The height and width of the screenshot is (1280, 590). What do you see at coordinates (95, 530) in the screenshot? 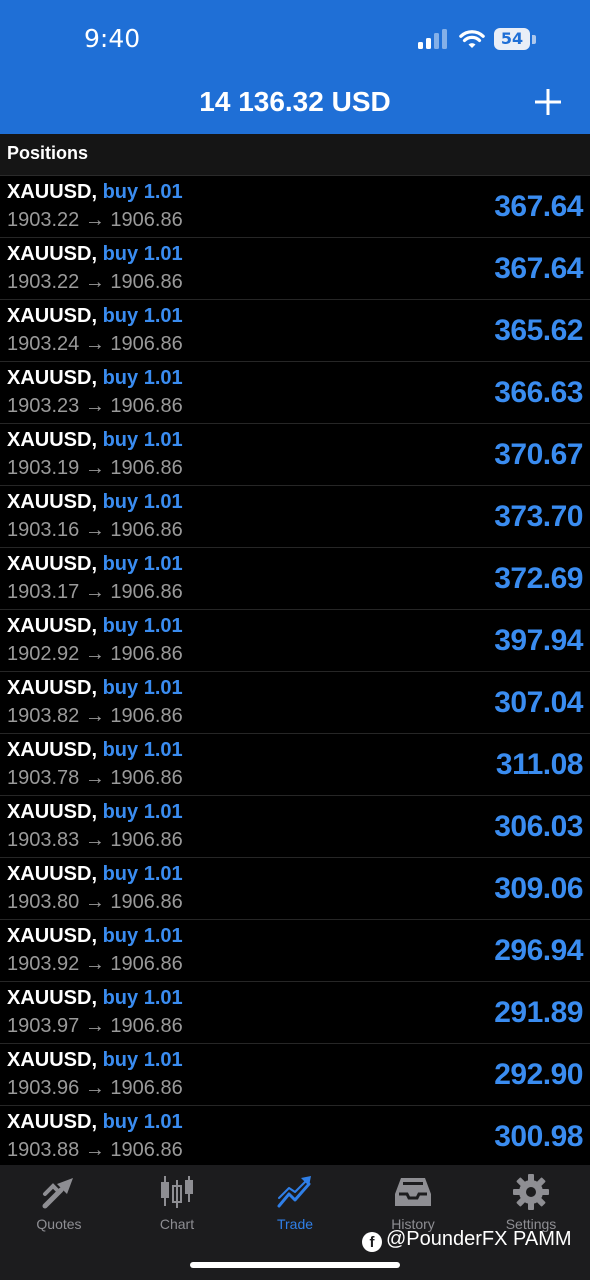
I see `price-line: 1903.16 → 1906.86` at bounding box center [95, 530].